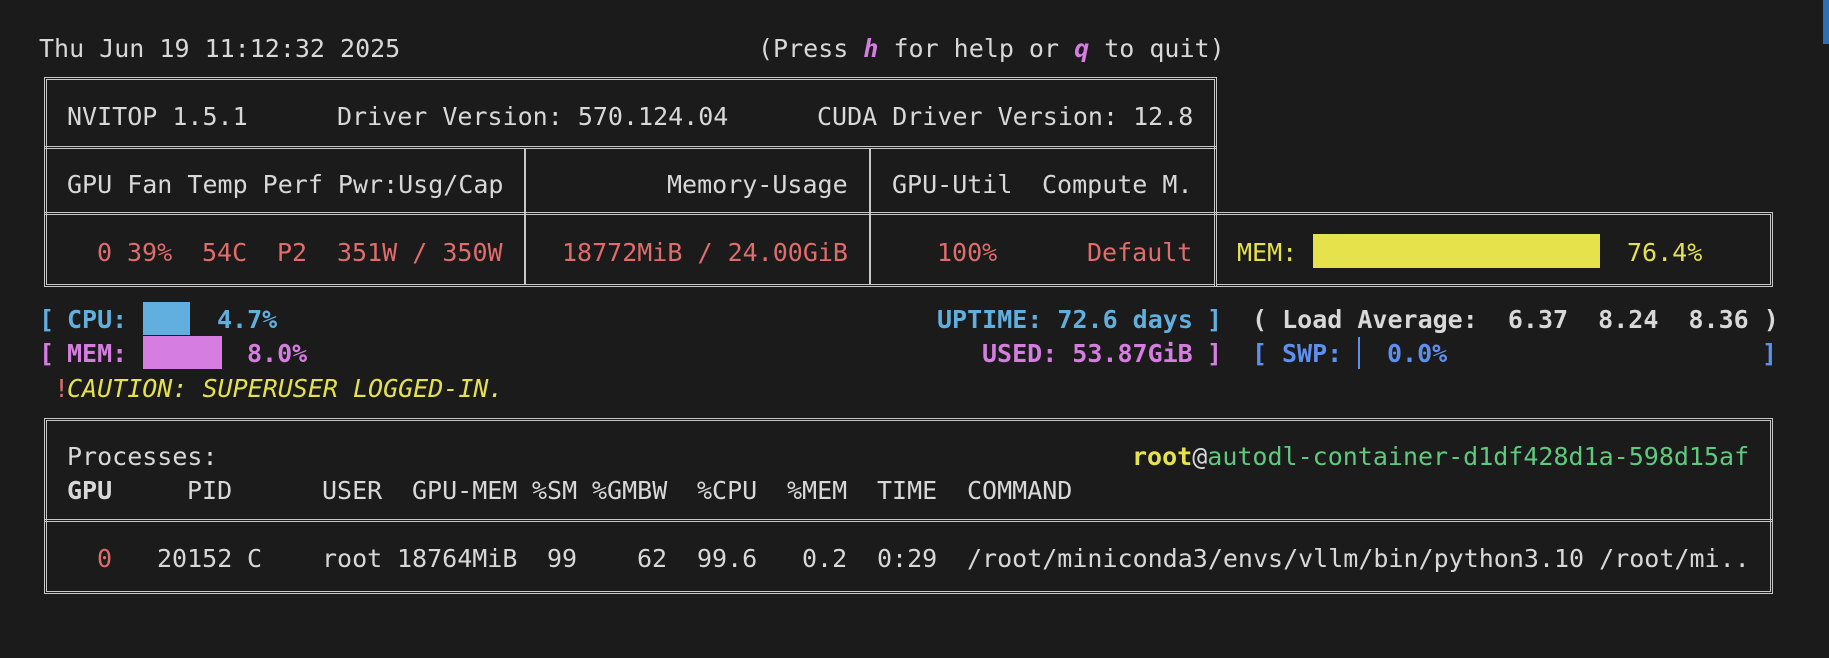  Describe the element at coordinates (555, 490) in the screenshot. I see `col-sm: %SM` at that location.